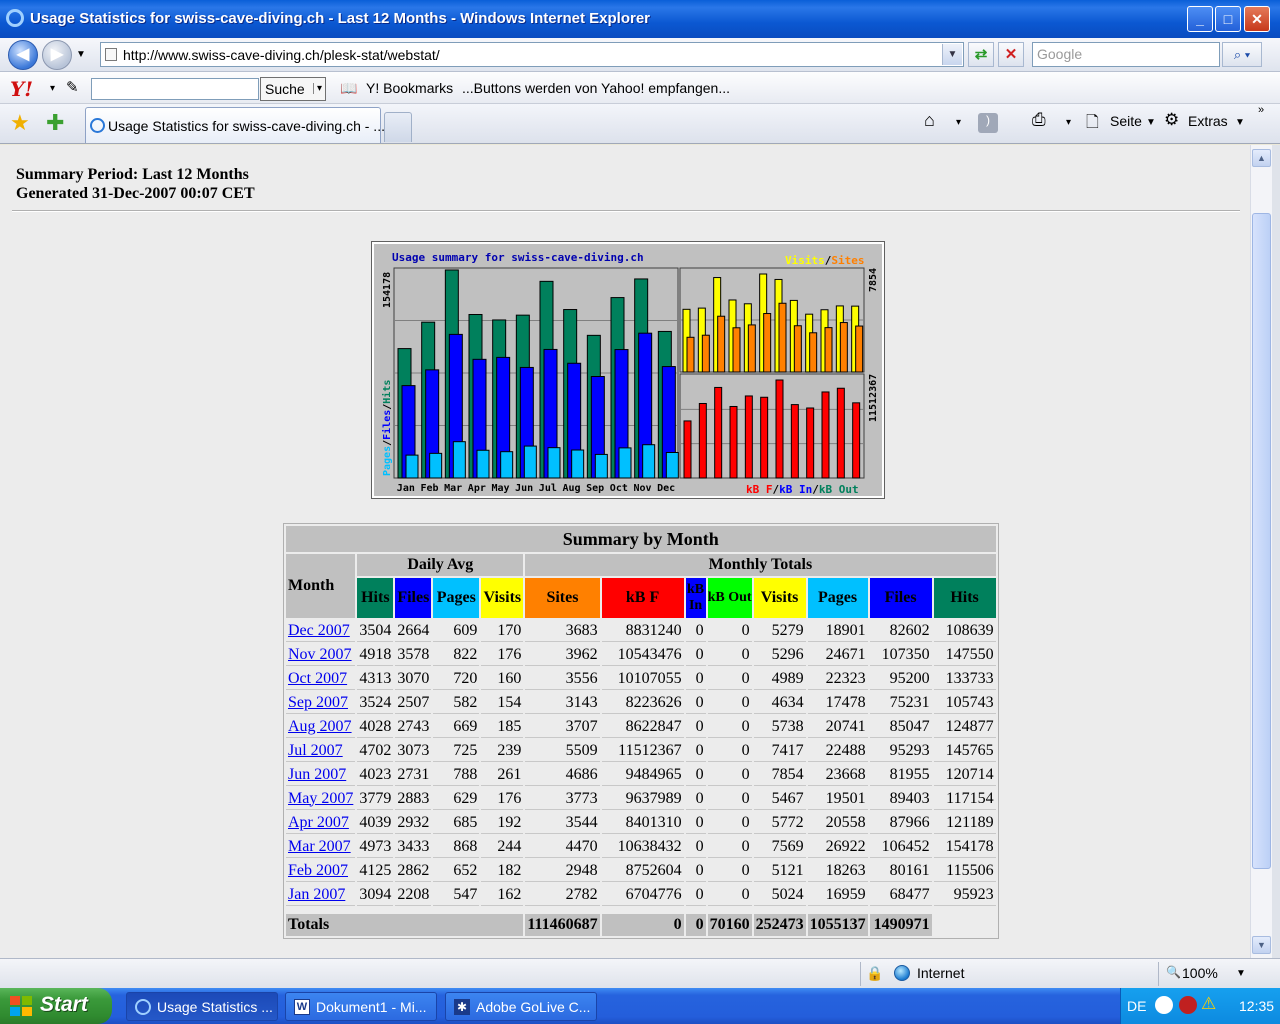 The height and width of the screenshot is (1024, 1280). I want to click on table-cell: 3073, so click(413, 751).